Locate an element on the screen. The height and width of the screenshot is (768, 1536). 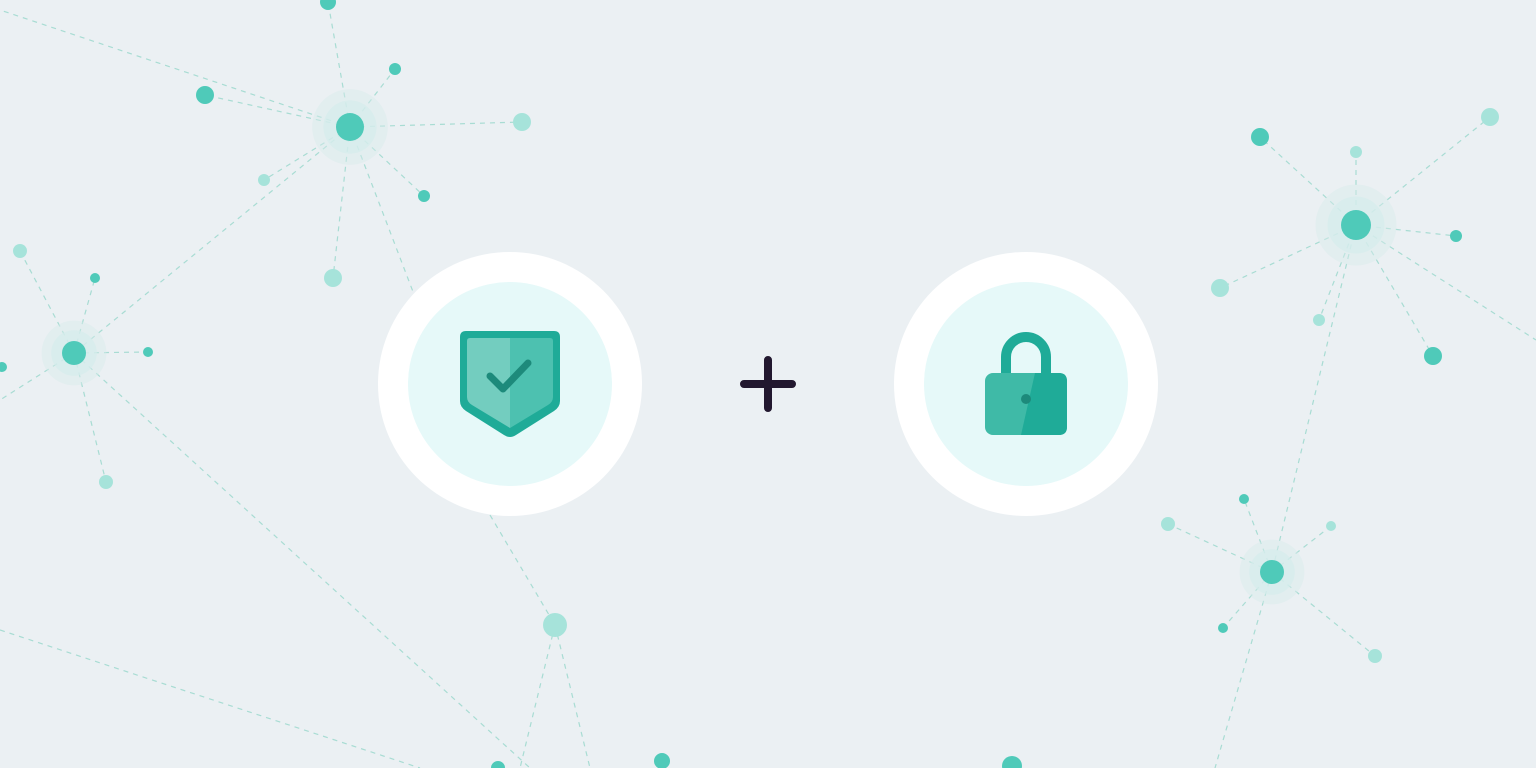
shield-badge is located at coordinates (510, 384).